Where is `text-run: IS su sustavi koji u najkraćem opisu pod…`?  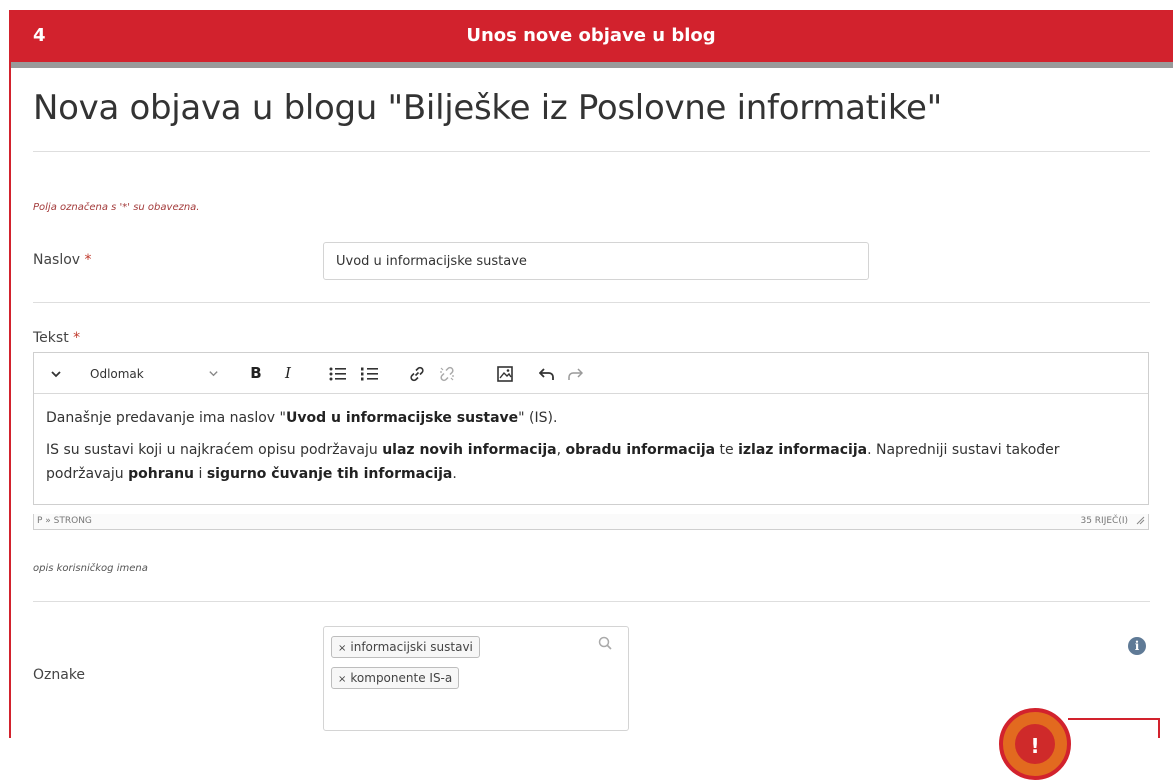
text-run: IS su sustavi koji u najkraćem opisu pod… is located at coordinates (214, 450).